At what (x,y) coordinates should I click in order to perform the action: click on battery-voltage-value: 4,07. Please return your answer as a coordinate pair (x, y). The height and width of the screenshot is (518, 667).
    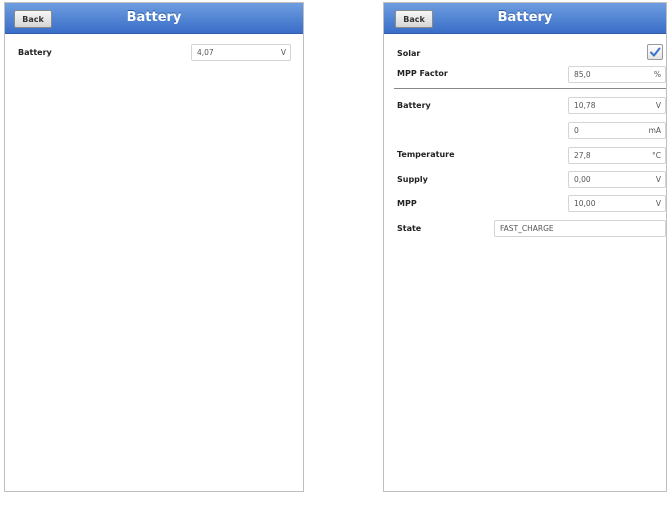
    Looking at the image, I should click on (205, 52).